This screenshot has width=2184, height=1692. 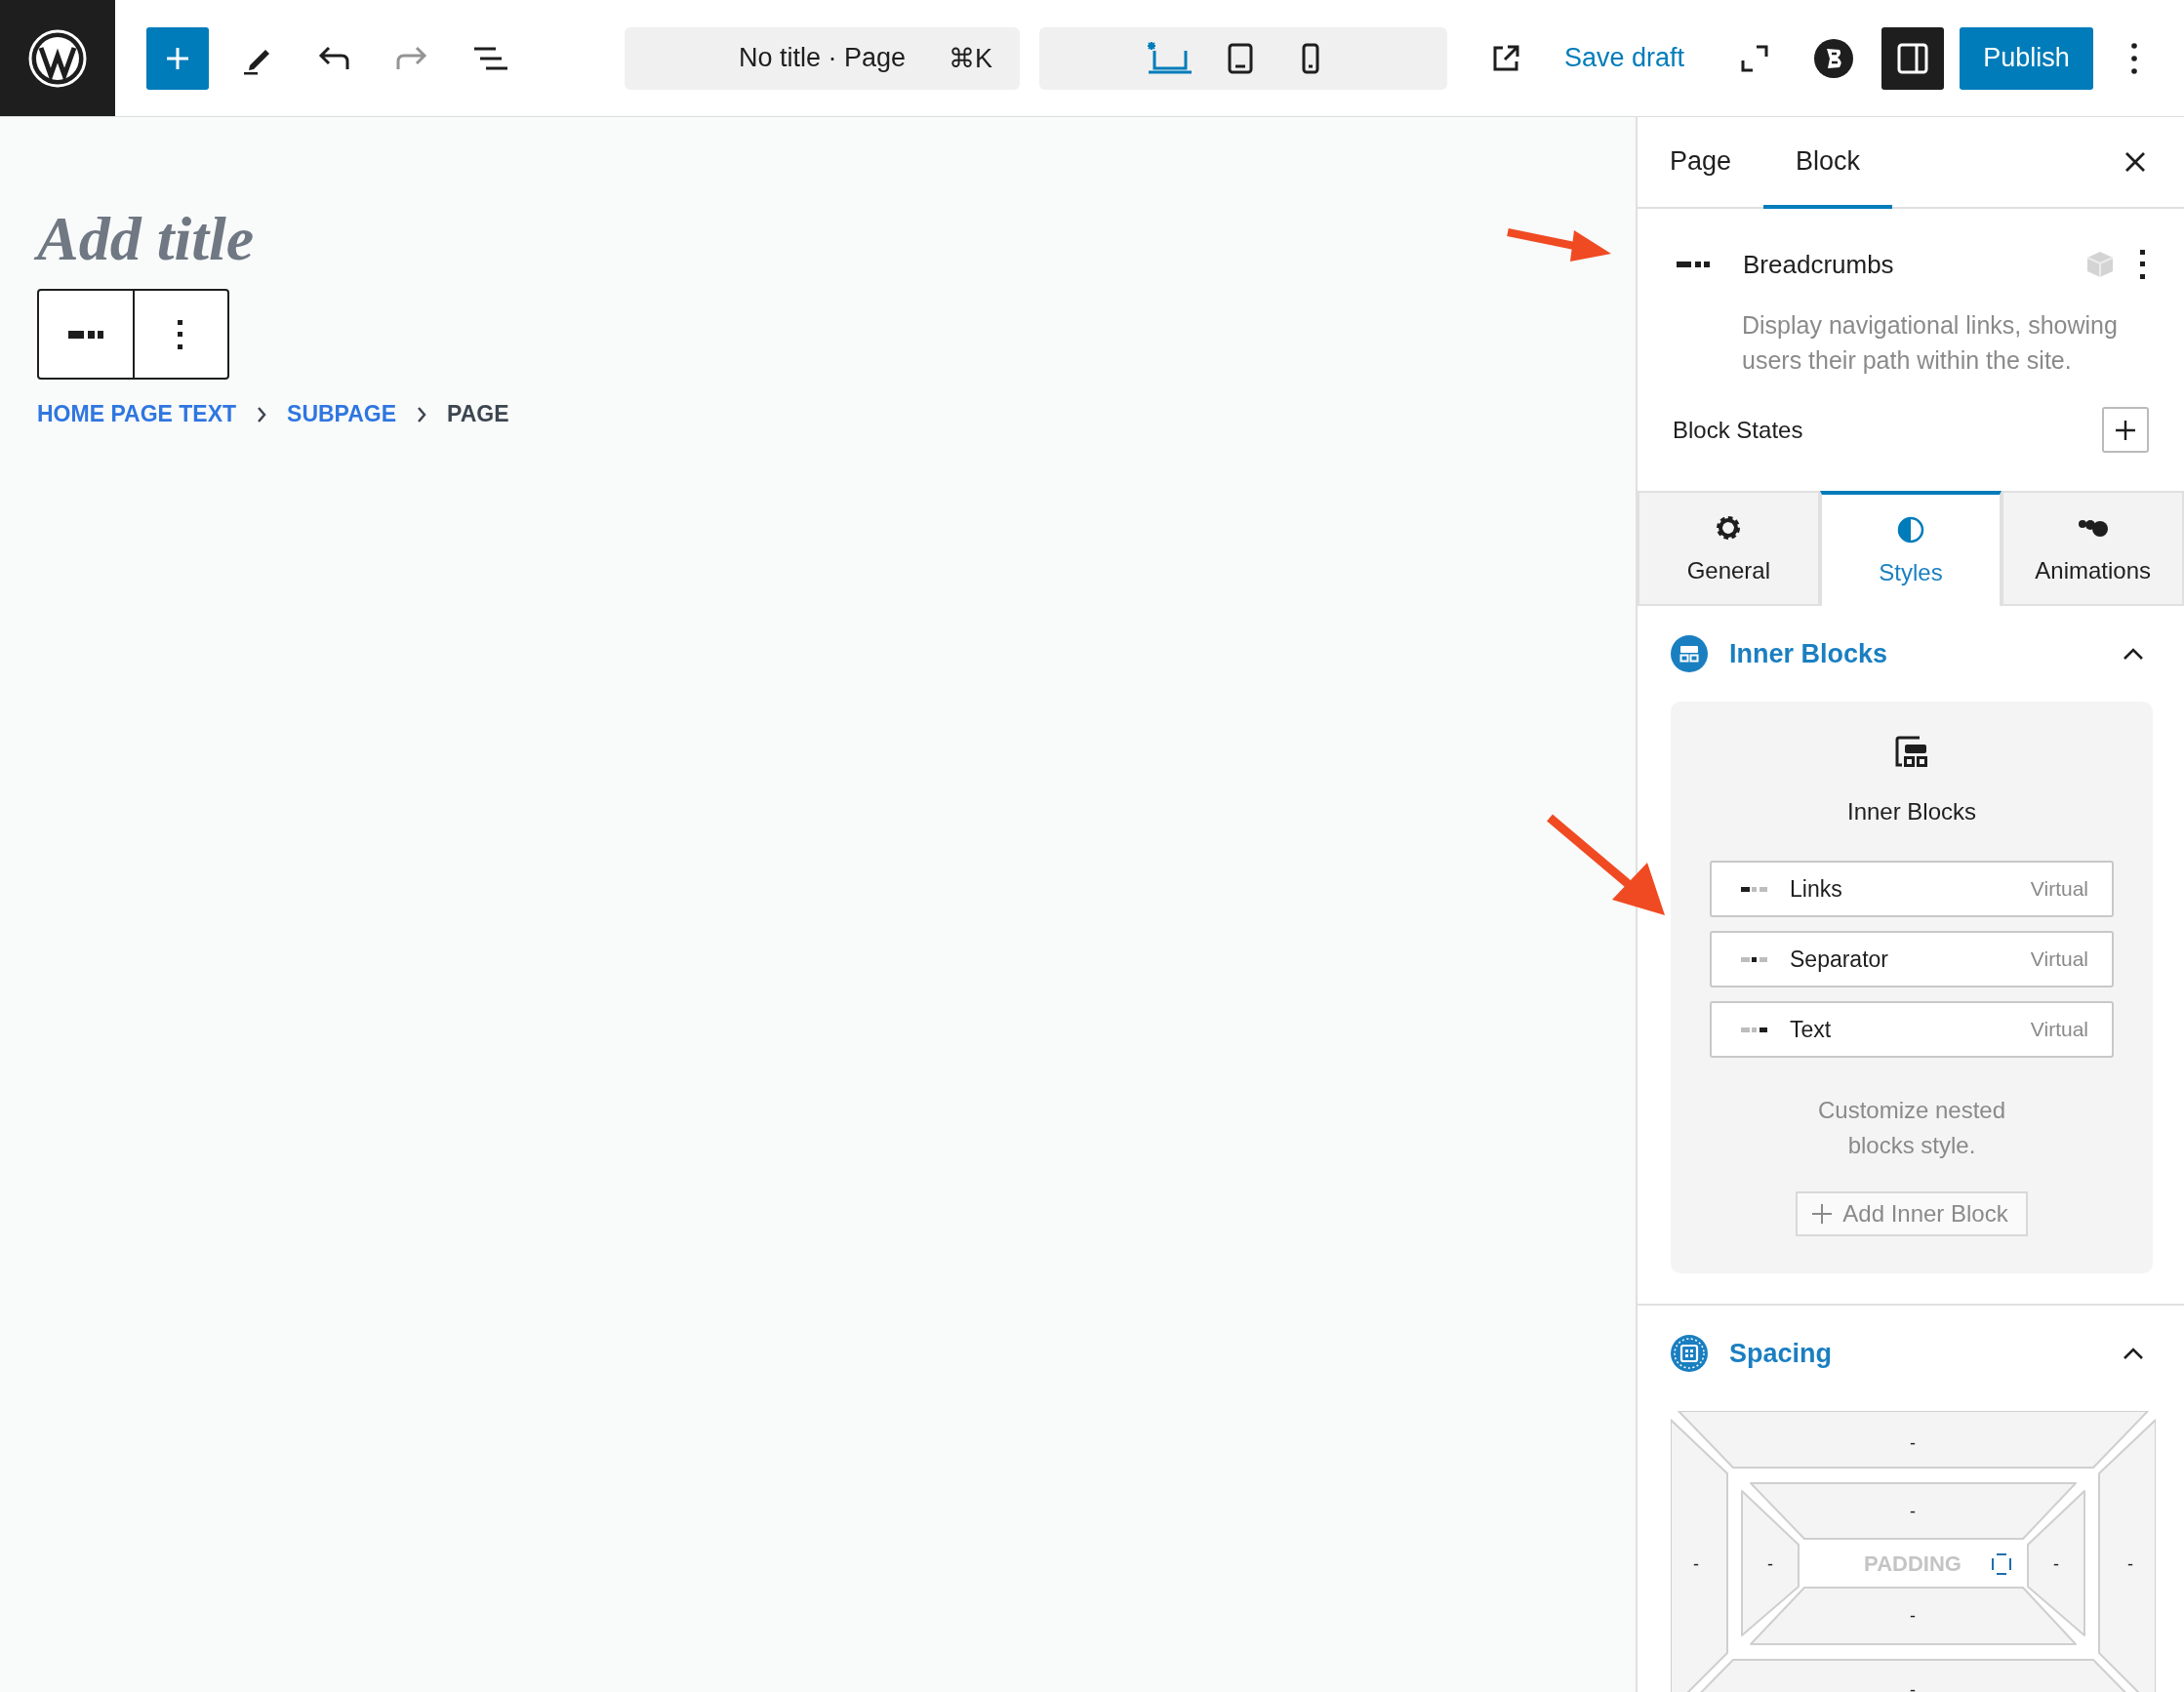 I want to click on tab-label: General, so click(x=1728, y=570).